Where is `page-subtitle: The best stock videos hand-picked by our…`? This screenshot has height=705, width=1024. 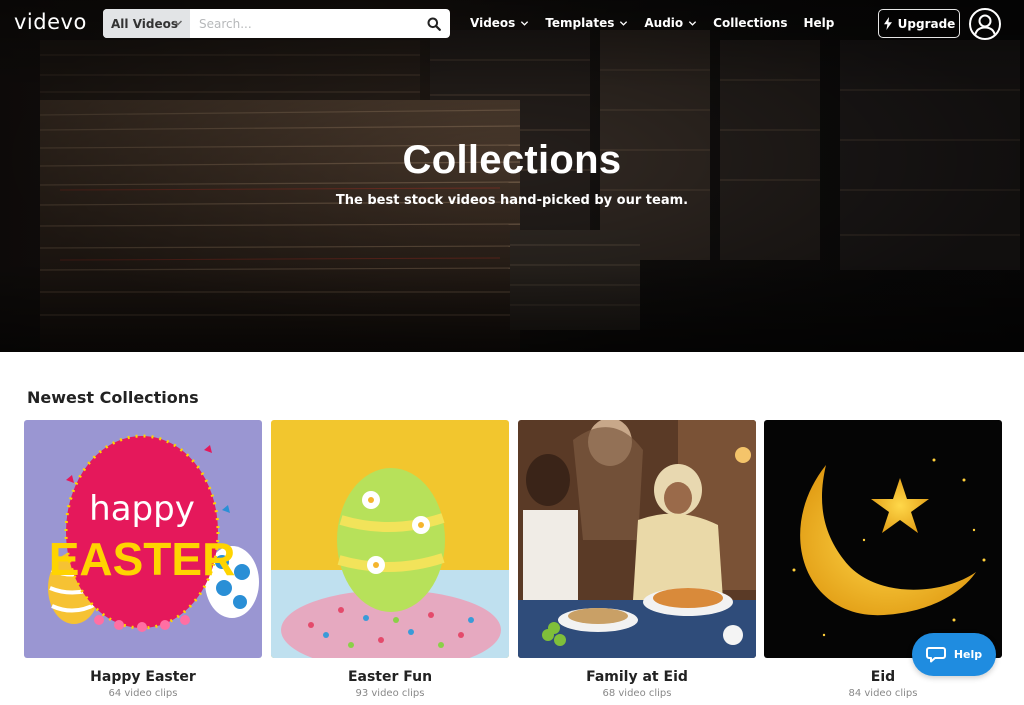 page-subtitle: The best stock videos hand-picked by our… is located at coordinates (512, 200).